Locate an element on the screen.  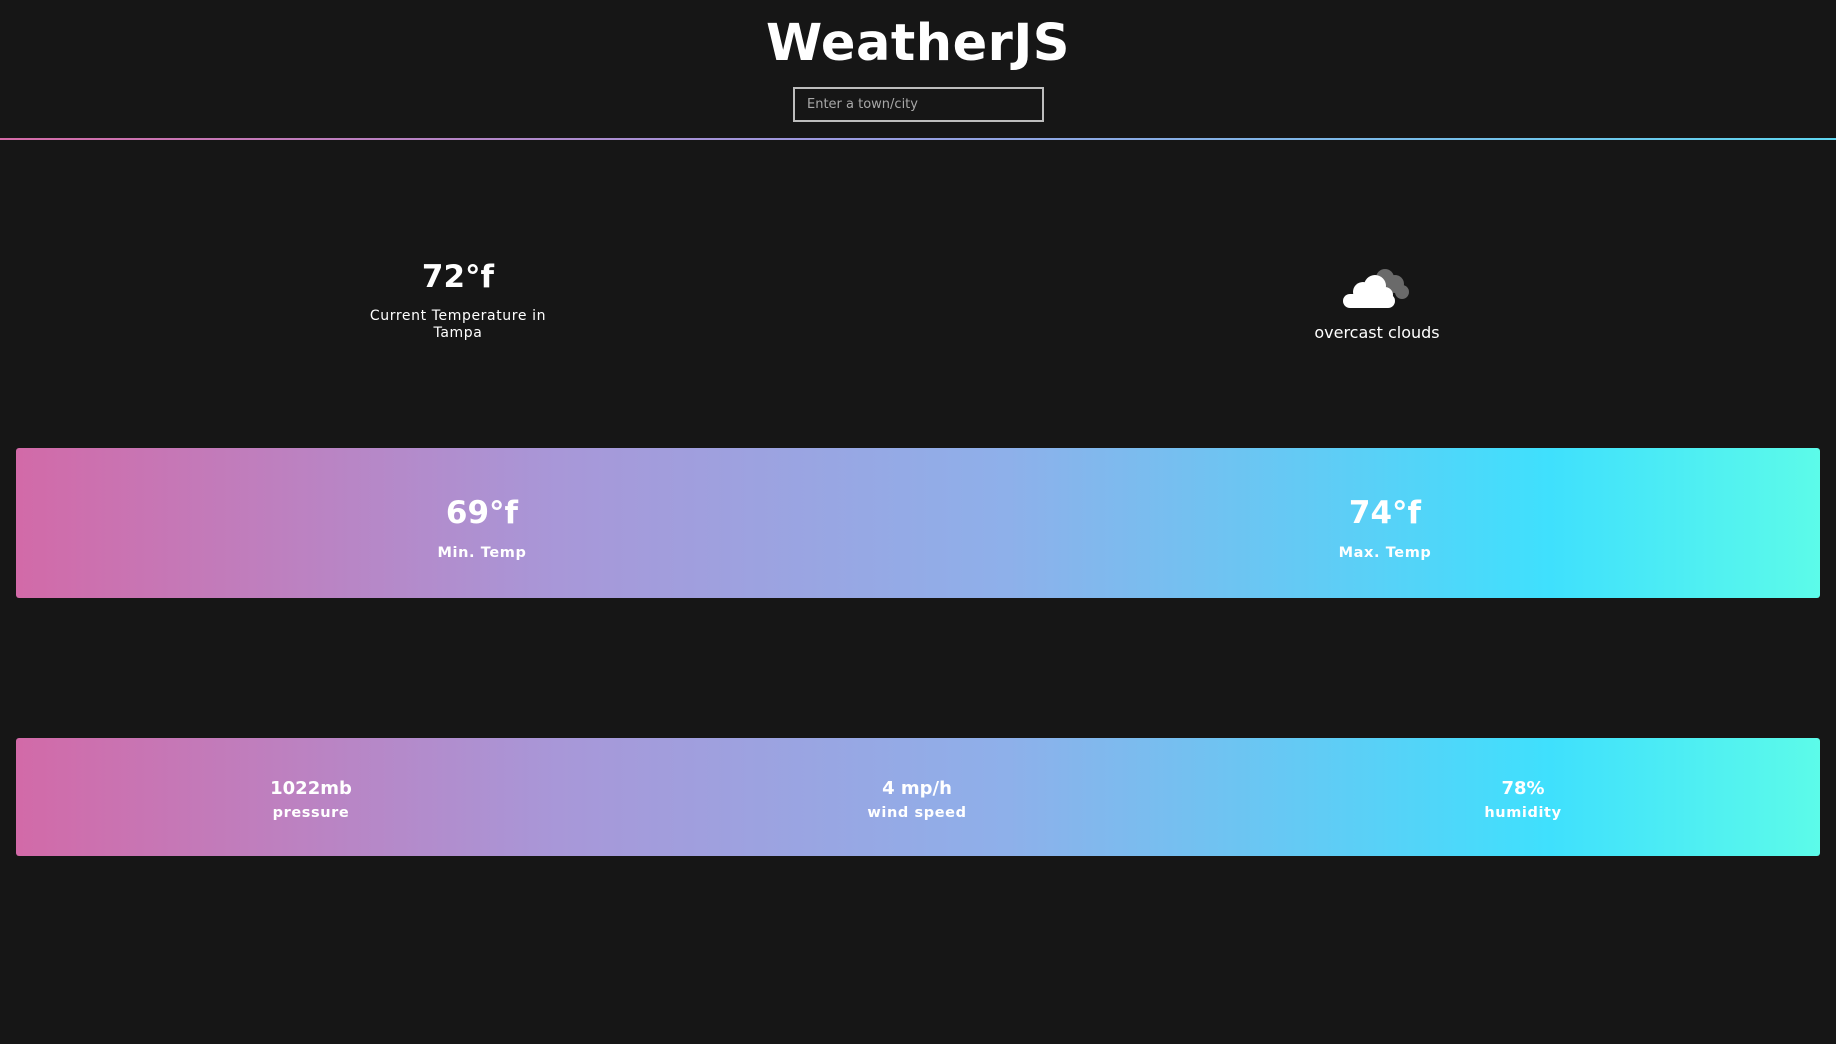
wind-speed-label: wind speed is located at coordinates (917, 813).